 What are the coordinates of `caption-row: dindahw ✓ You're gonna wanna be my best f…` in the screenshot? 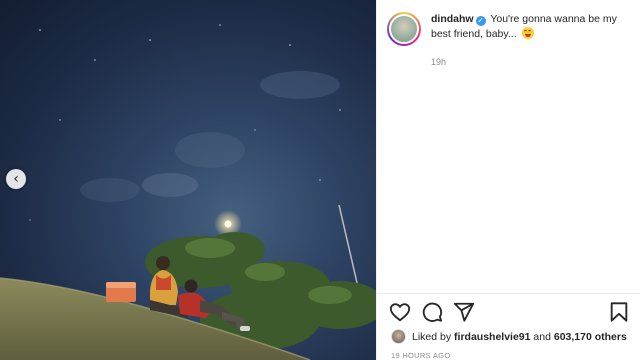 It's located at (508, 29).